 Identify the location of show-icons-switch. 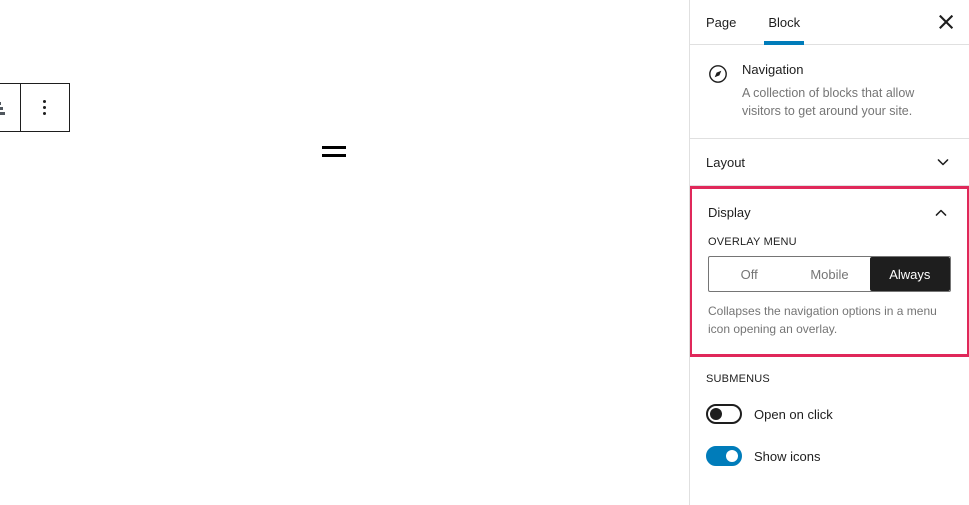
(724, 456).